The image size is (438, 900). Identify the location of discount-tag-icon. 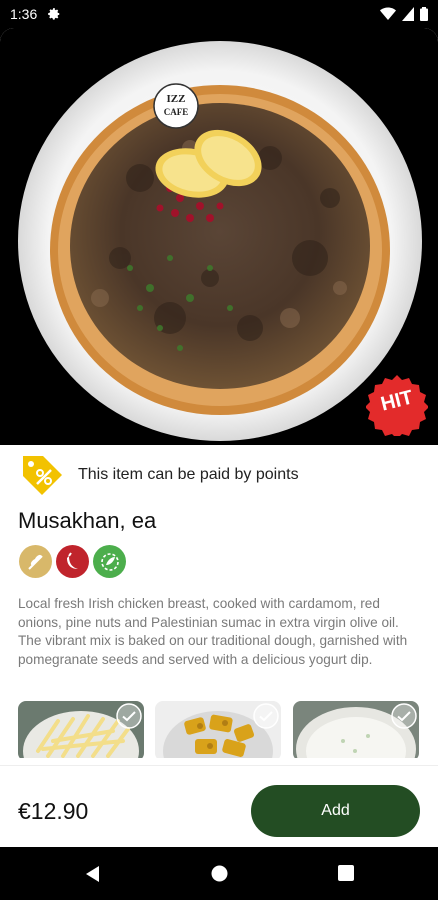
(42, 475).